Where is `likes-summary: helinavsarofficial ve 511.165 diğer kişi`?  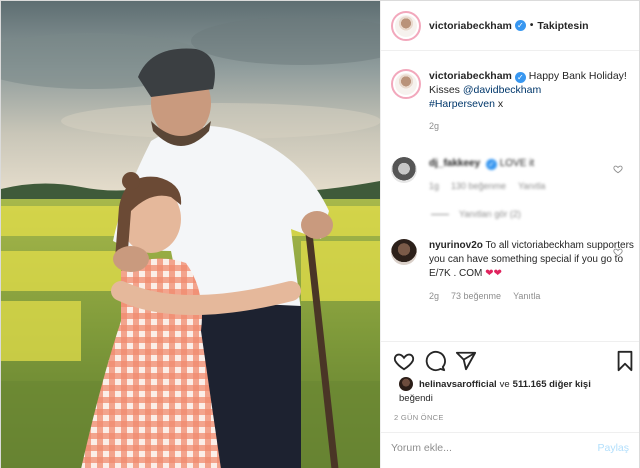
likes-summary: helinavsarofficial ve 511.165 diğer kişi is located at coordinates (495, 384).